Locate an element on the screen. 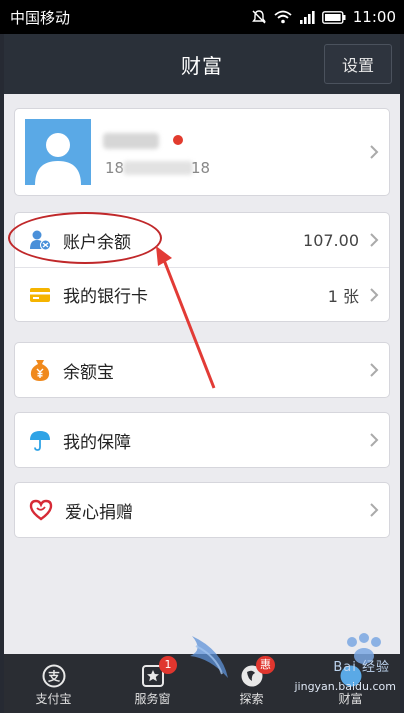 This screenshot has width=404, height=713. notification-dot is located at coordinates (178, 140).